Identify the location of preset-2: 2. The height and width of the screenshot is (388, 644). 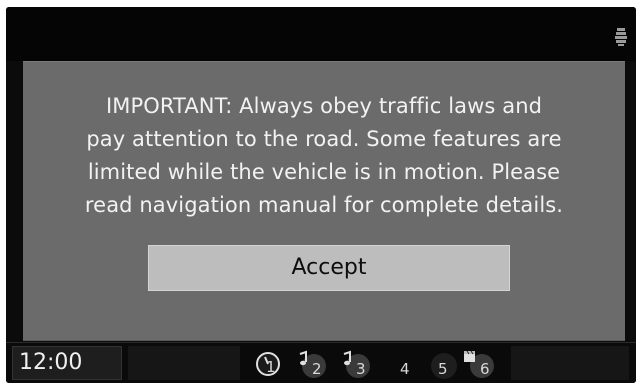
(311, 364).